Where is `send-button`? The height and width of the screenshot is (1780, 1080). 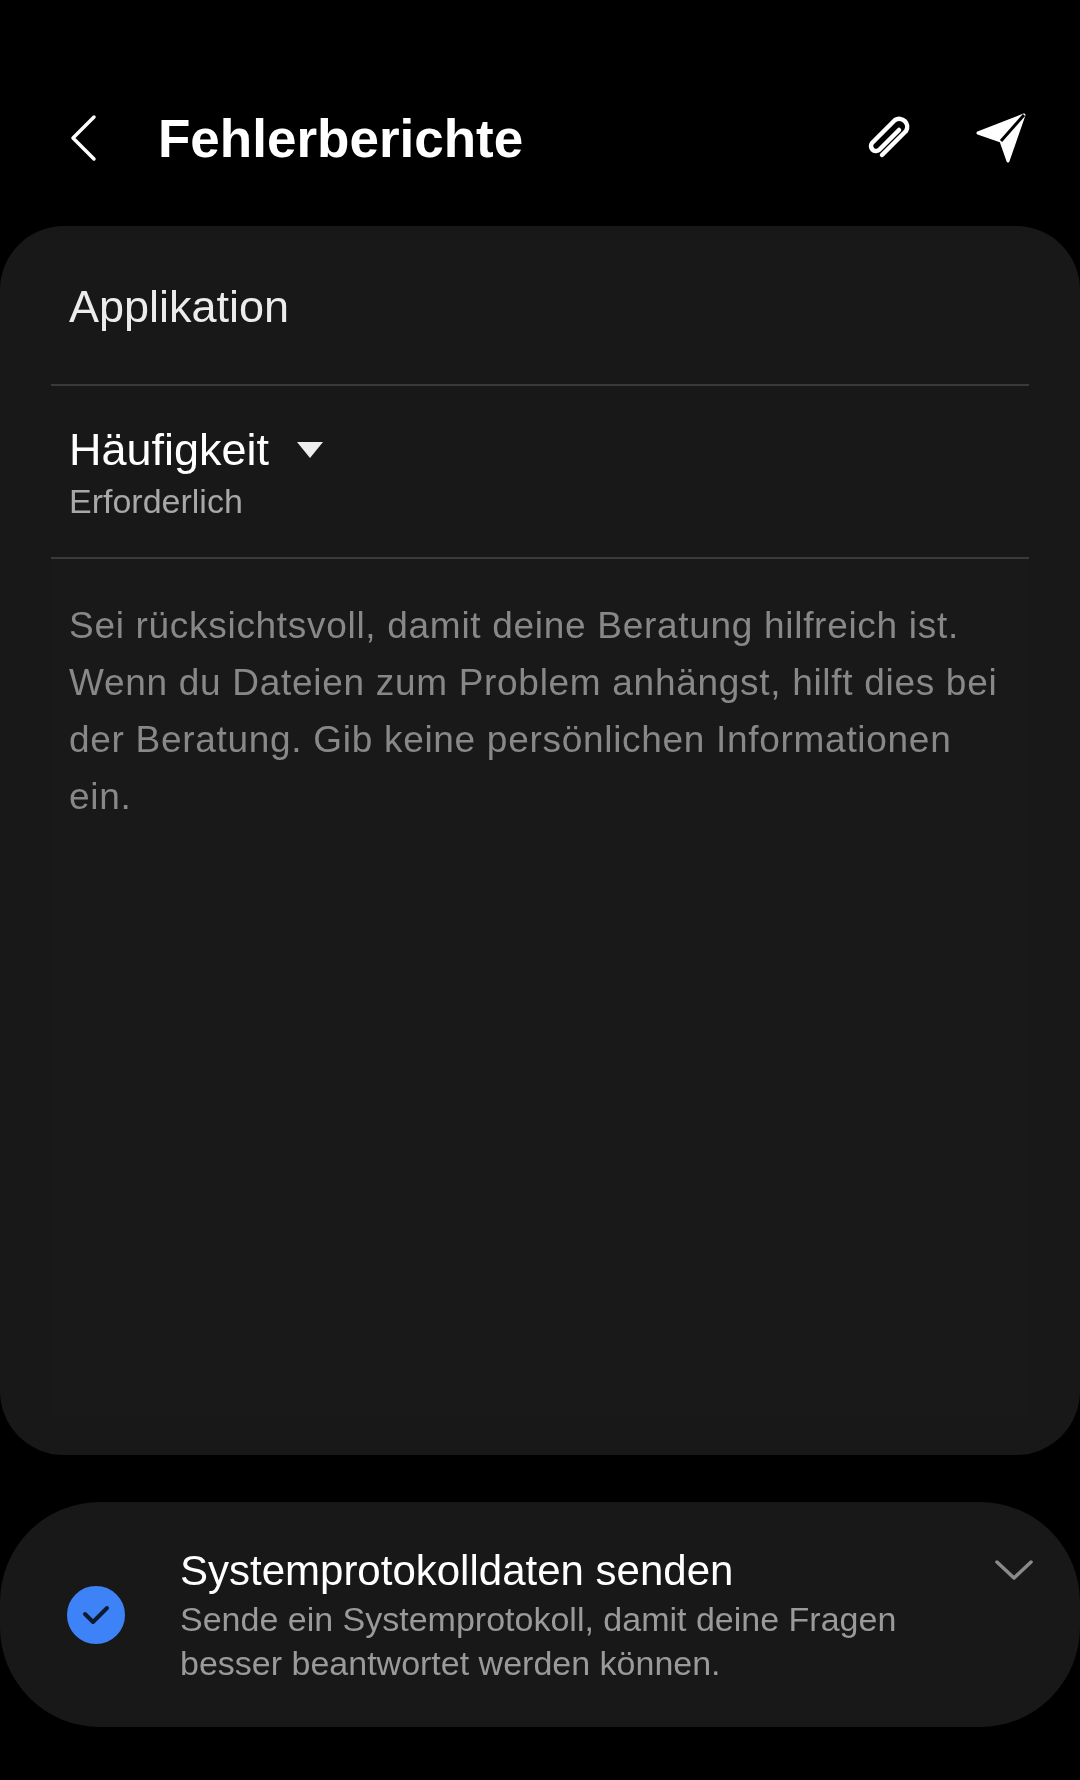 send-button is located at coordinates (1001, 138).